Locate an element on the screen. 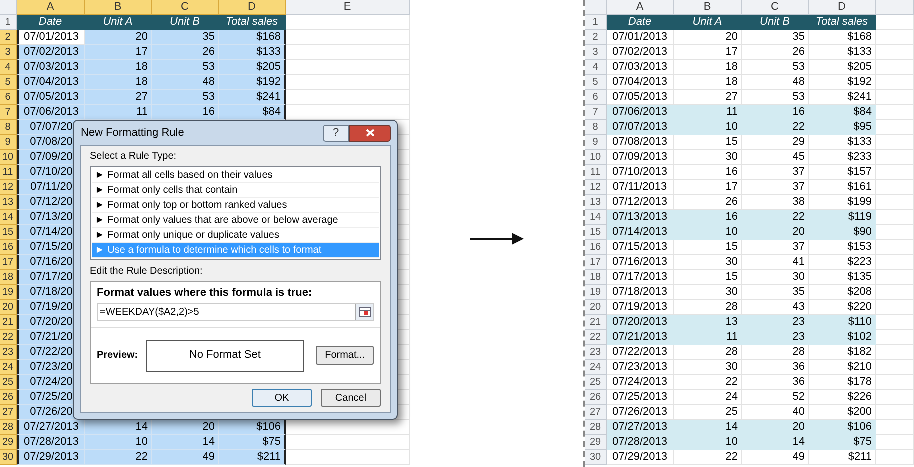 This screenshot has width=914, height=467. list-item: ► Format only values that are above or below average is located at coordinates (235, 220).